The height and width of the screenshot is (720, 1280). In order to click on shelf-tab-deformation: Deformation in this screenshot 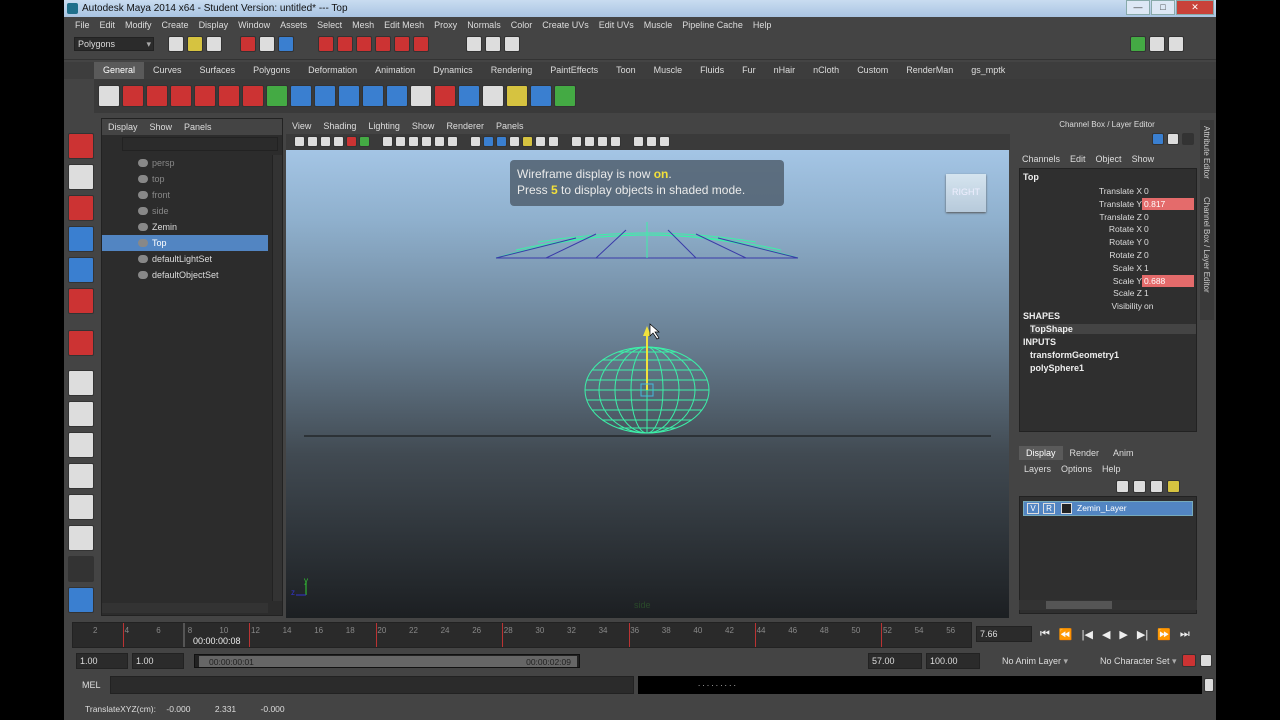, I will do `click(332, 70)`.